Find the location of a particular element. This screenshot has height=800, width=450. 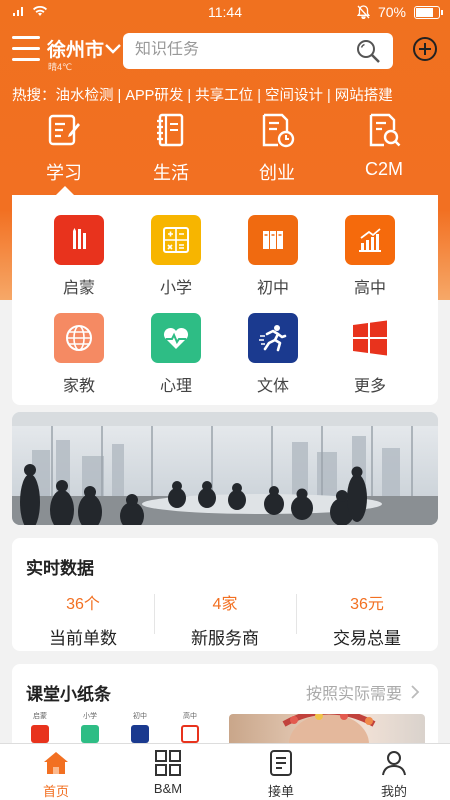

mini-item: 初中 is located at coordinates (140, 727).